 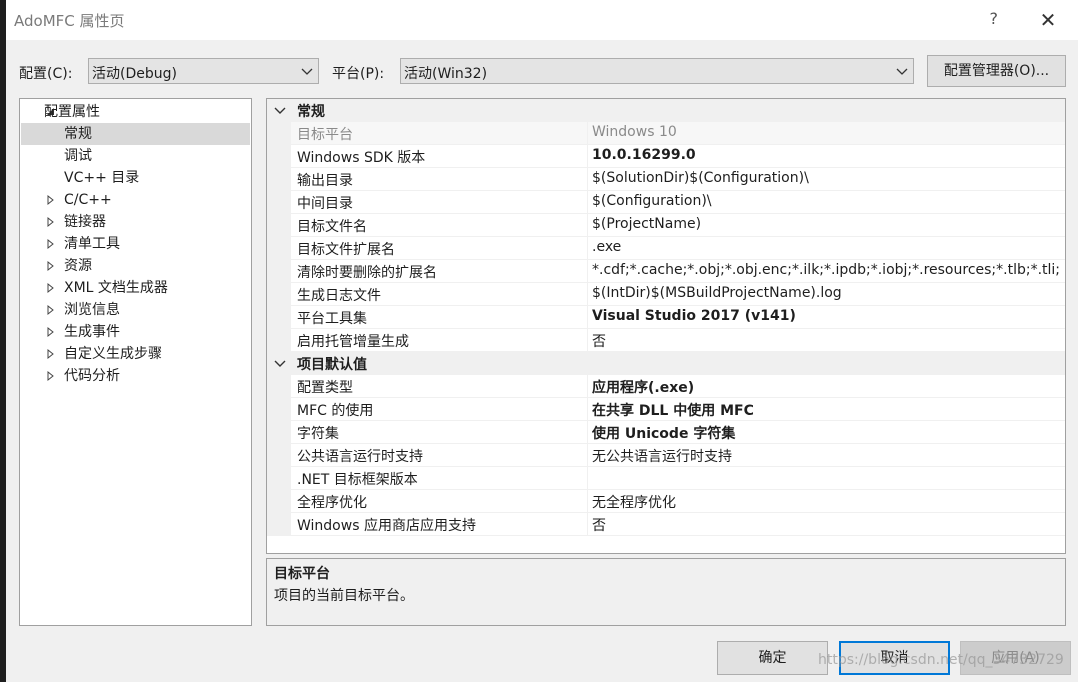 I want to click on description-text: 项目的当前目标平台。, so click(x=344, y=596).